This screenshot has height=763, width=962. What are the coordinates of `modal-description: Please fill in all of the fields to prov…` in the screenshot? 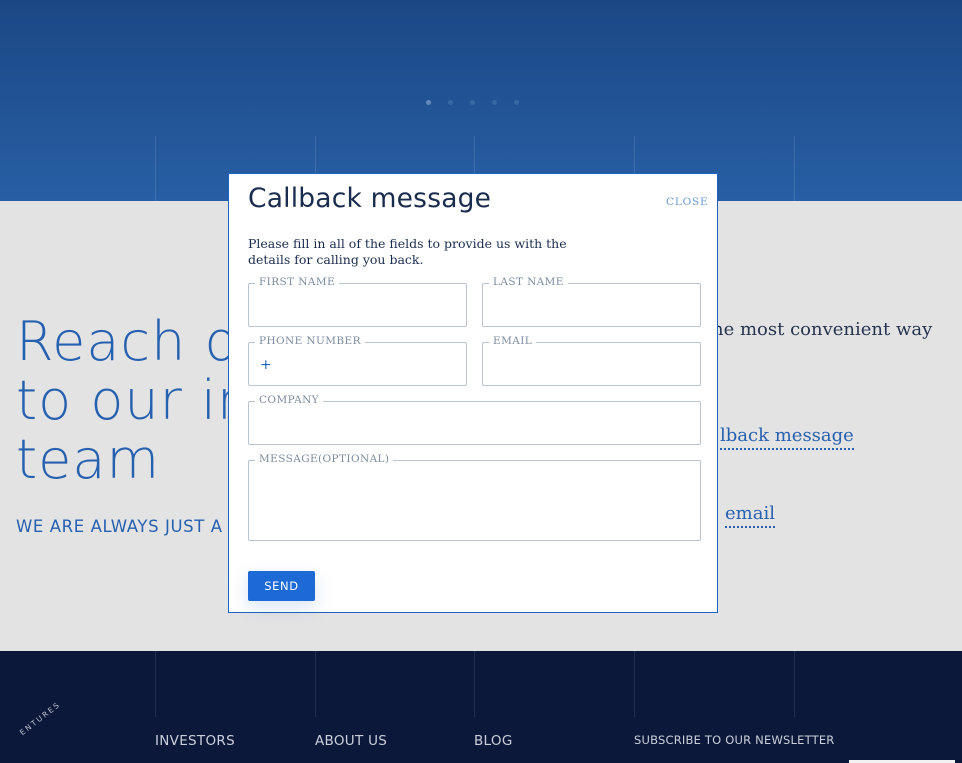 It's located at (407, 251).